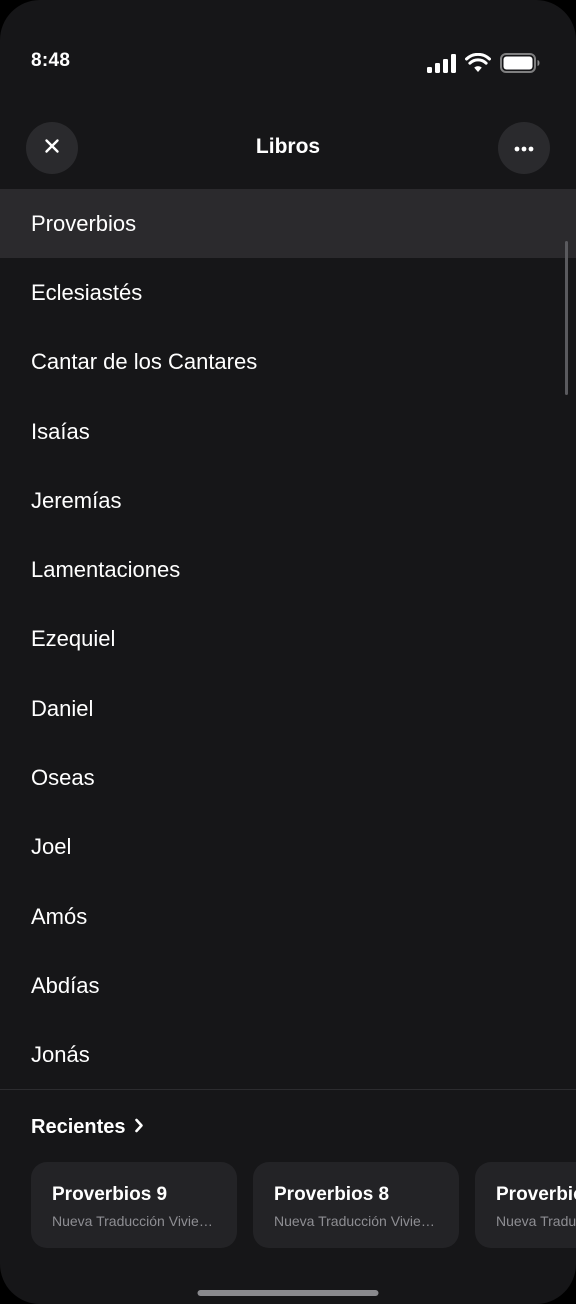  Describe the element at coordinates (139, 1128) in the screenshot. I see `chevron-right-icon` at that location.